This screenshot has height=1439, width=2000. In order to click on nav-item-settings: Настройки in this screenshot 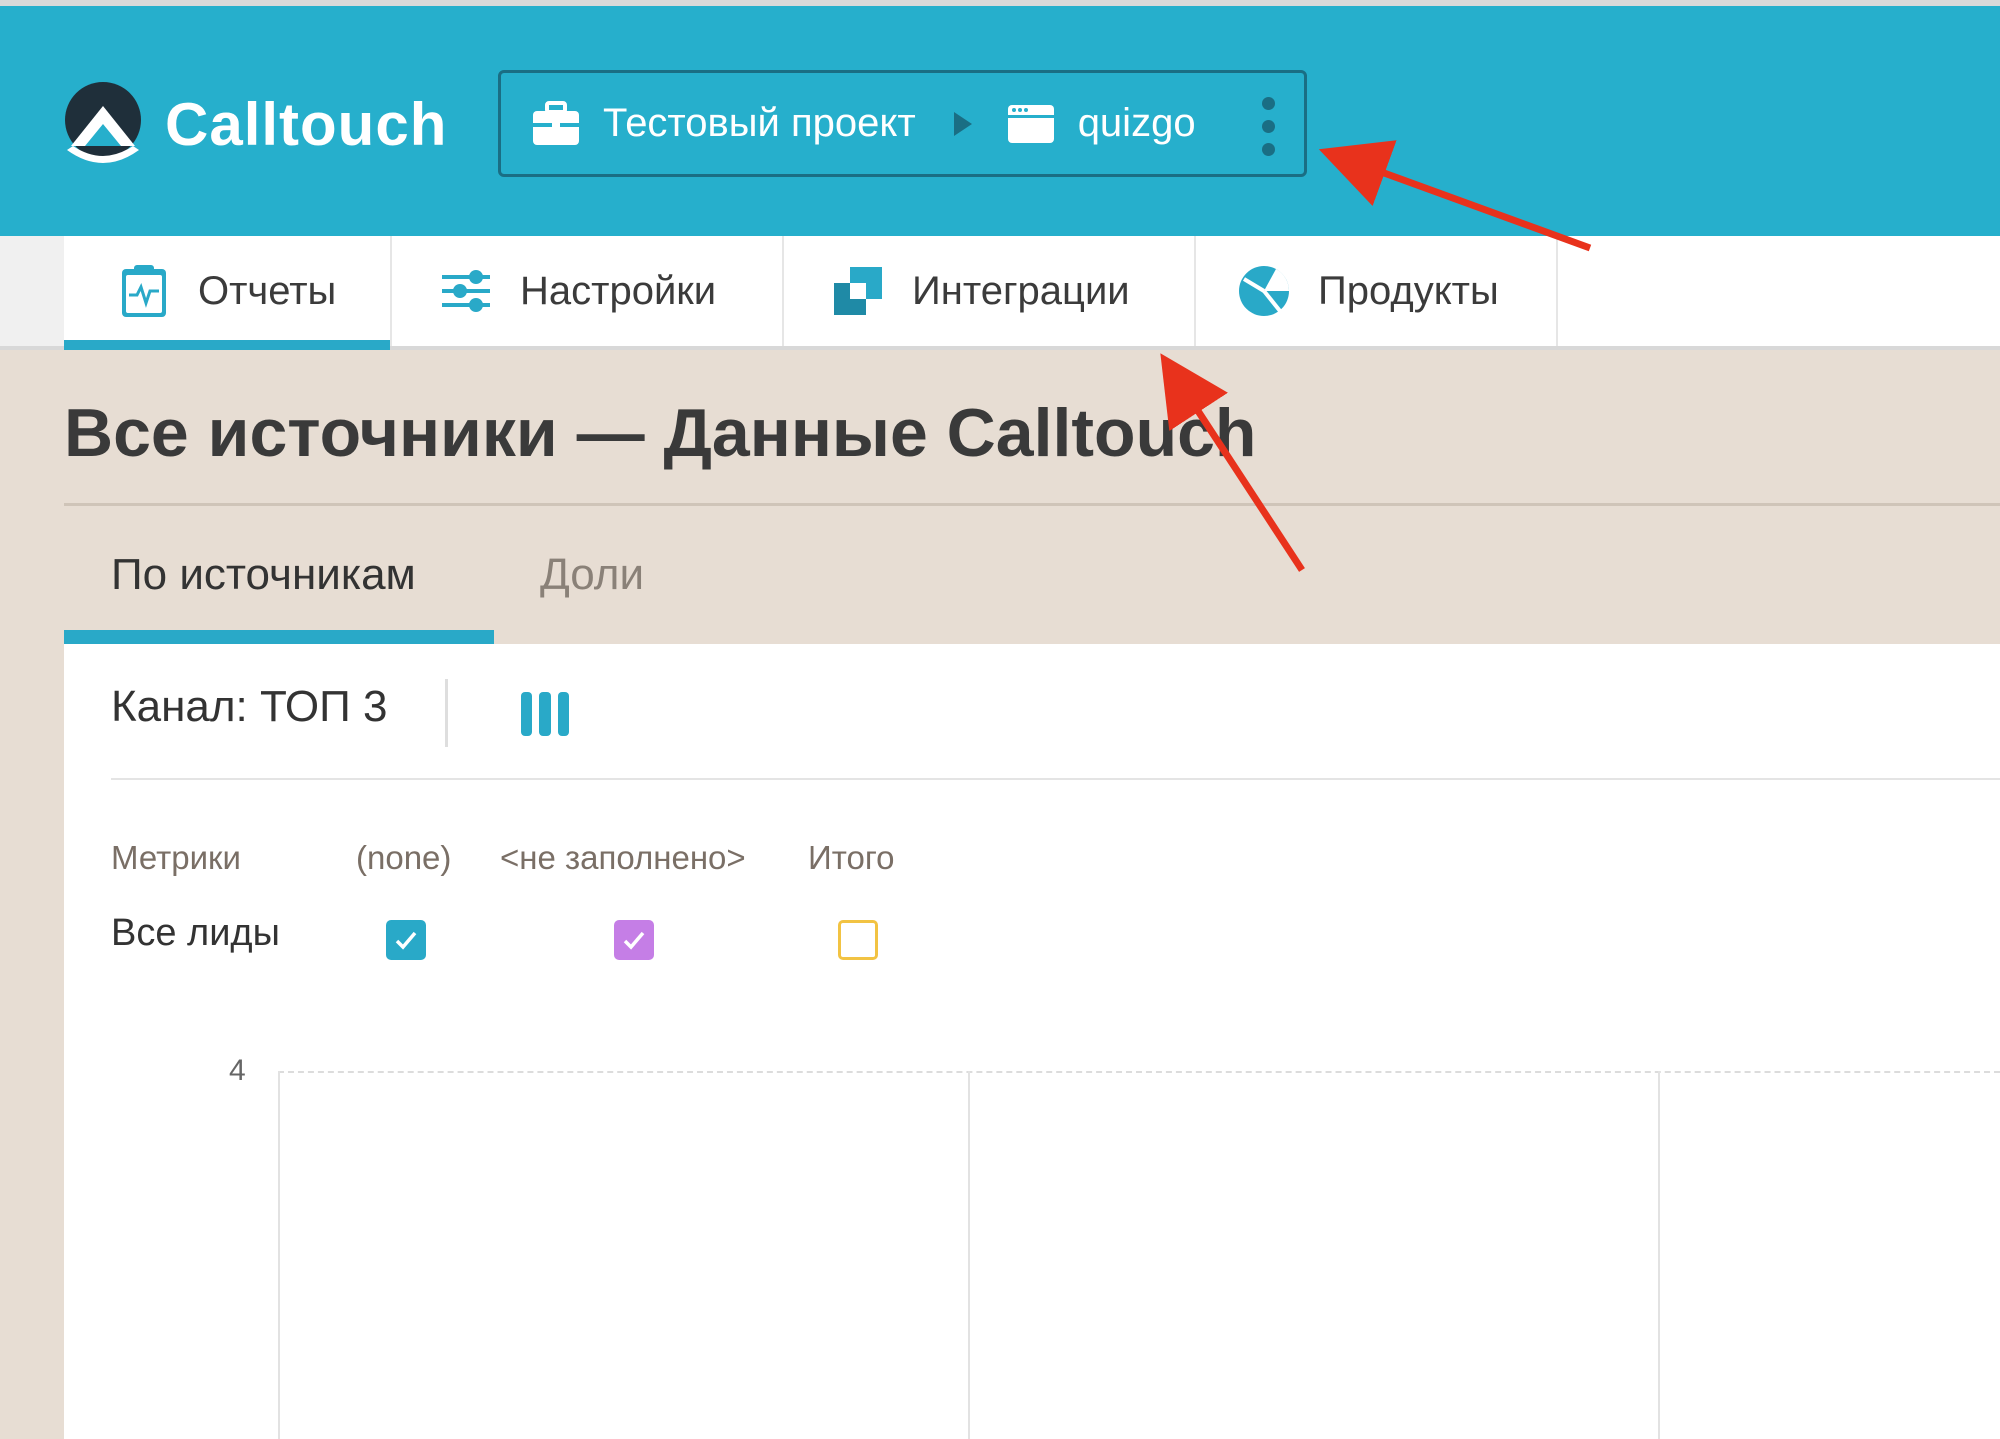, I will do `click(588, 291)`.